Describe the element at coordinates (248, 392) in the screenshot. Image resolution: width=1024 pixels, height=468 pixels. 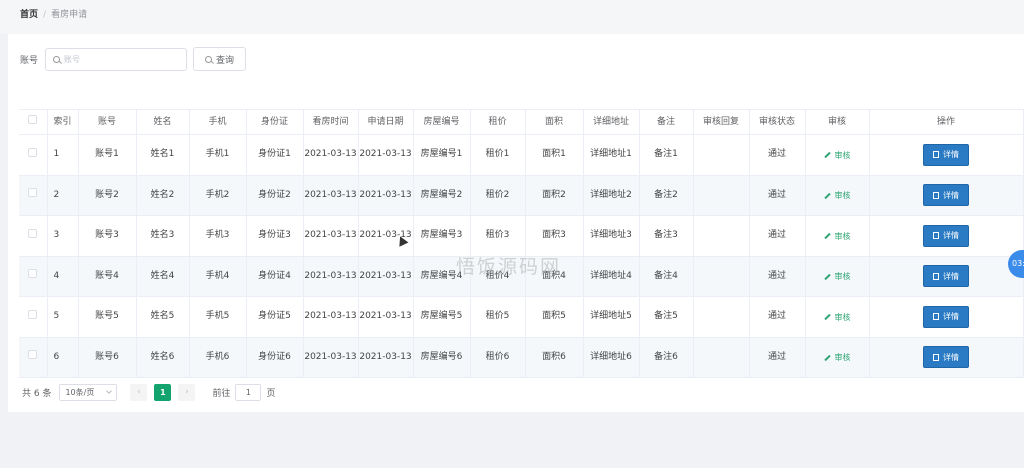
I see `goto-page-input` at that location.